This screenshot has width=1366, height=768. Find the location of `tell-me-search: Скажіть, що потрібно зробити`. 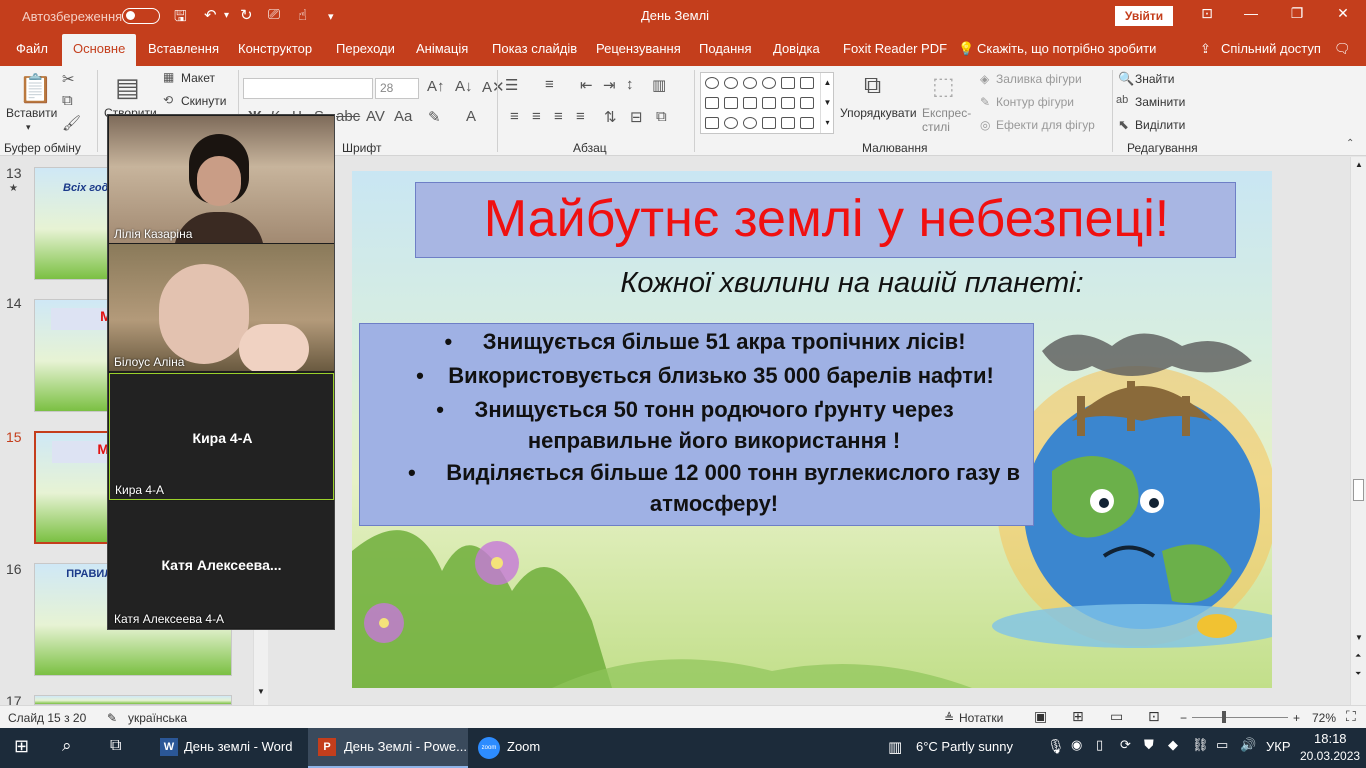

tell-me-search: Скажіть, що потрібно зробити is located at coordinates (1066, 48).